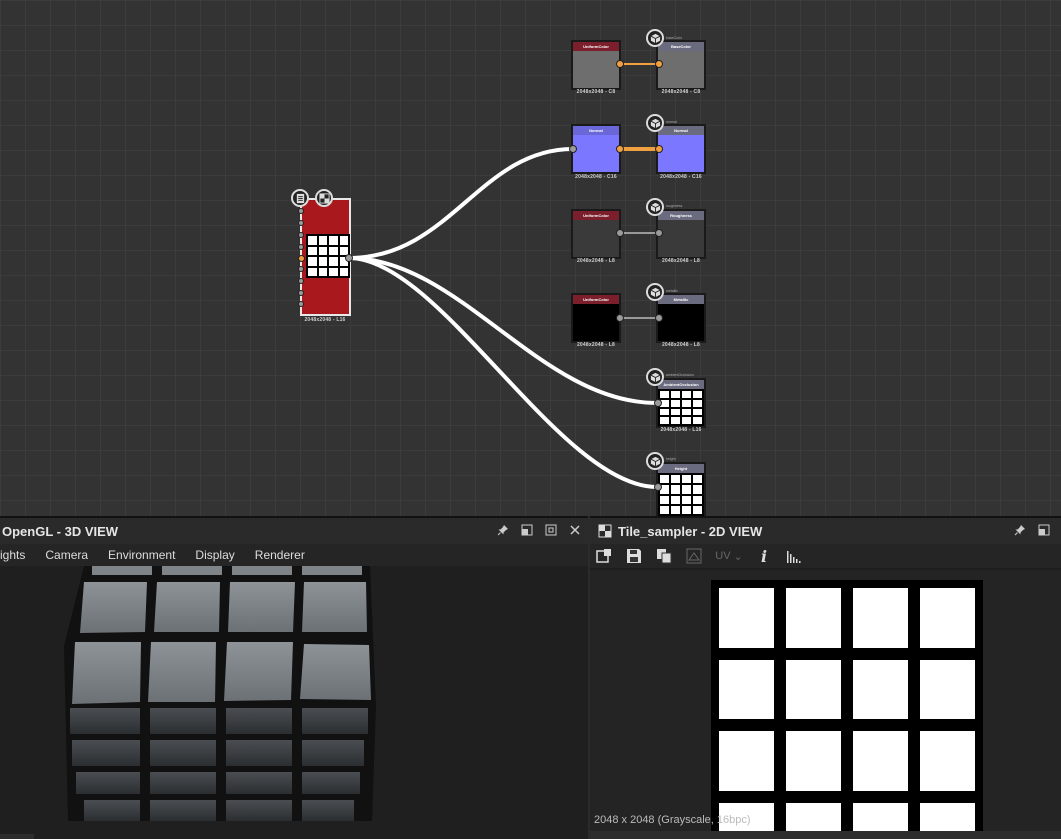 This screenshot has height=839, width=1061. I want to click on cube-render, so click(188, 702).